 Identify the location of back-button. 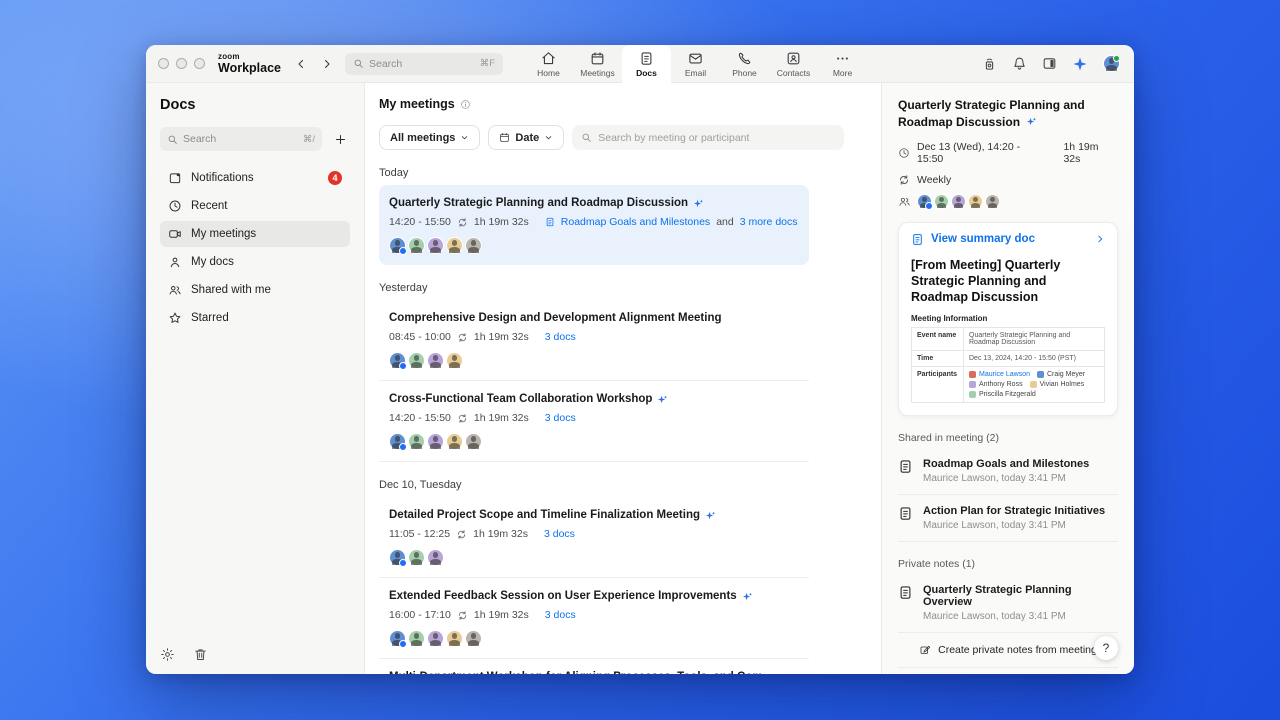
(301, 64).